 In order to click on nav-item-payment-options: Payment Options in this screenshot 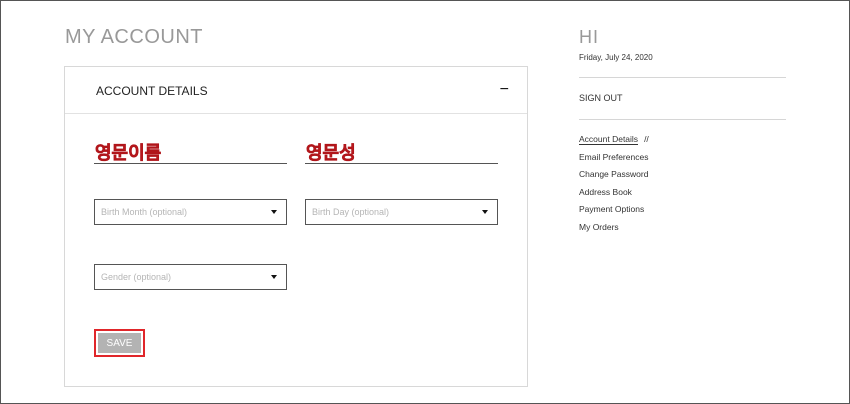, I will do `click(614, 213)`.